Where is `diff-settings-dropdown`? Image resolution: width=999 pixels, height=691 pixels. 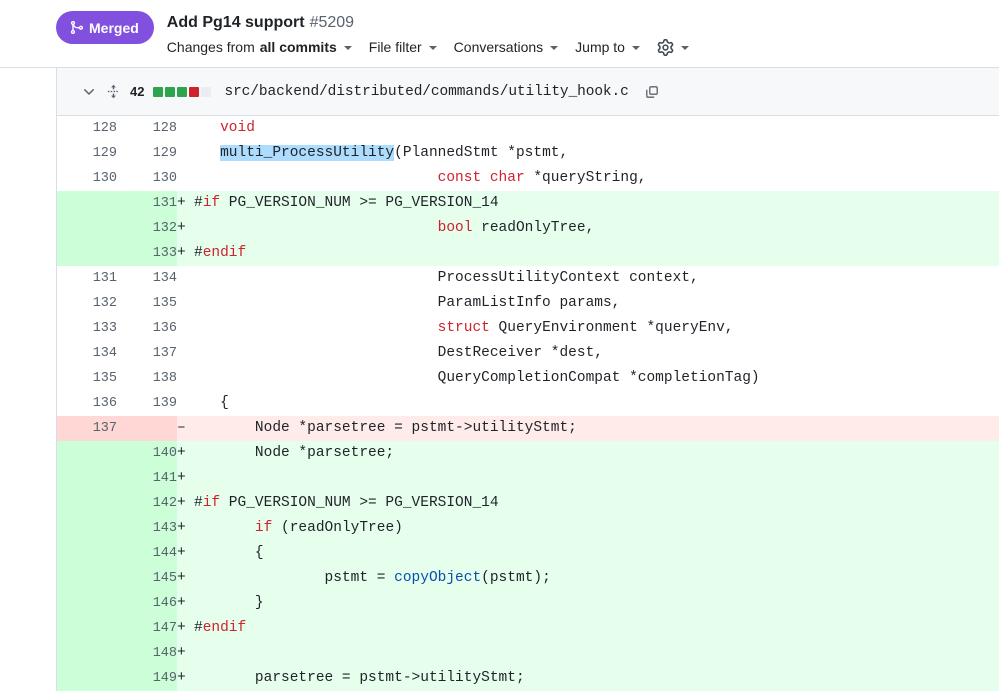
diff-settings-dropdown is located at coordinates (673, 47).